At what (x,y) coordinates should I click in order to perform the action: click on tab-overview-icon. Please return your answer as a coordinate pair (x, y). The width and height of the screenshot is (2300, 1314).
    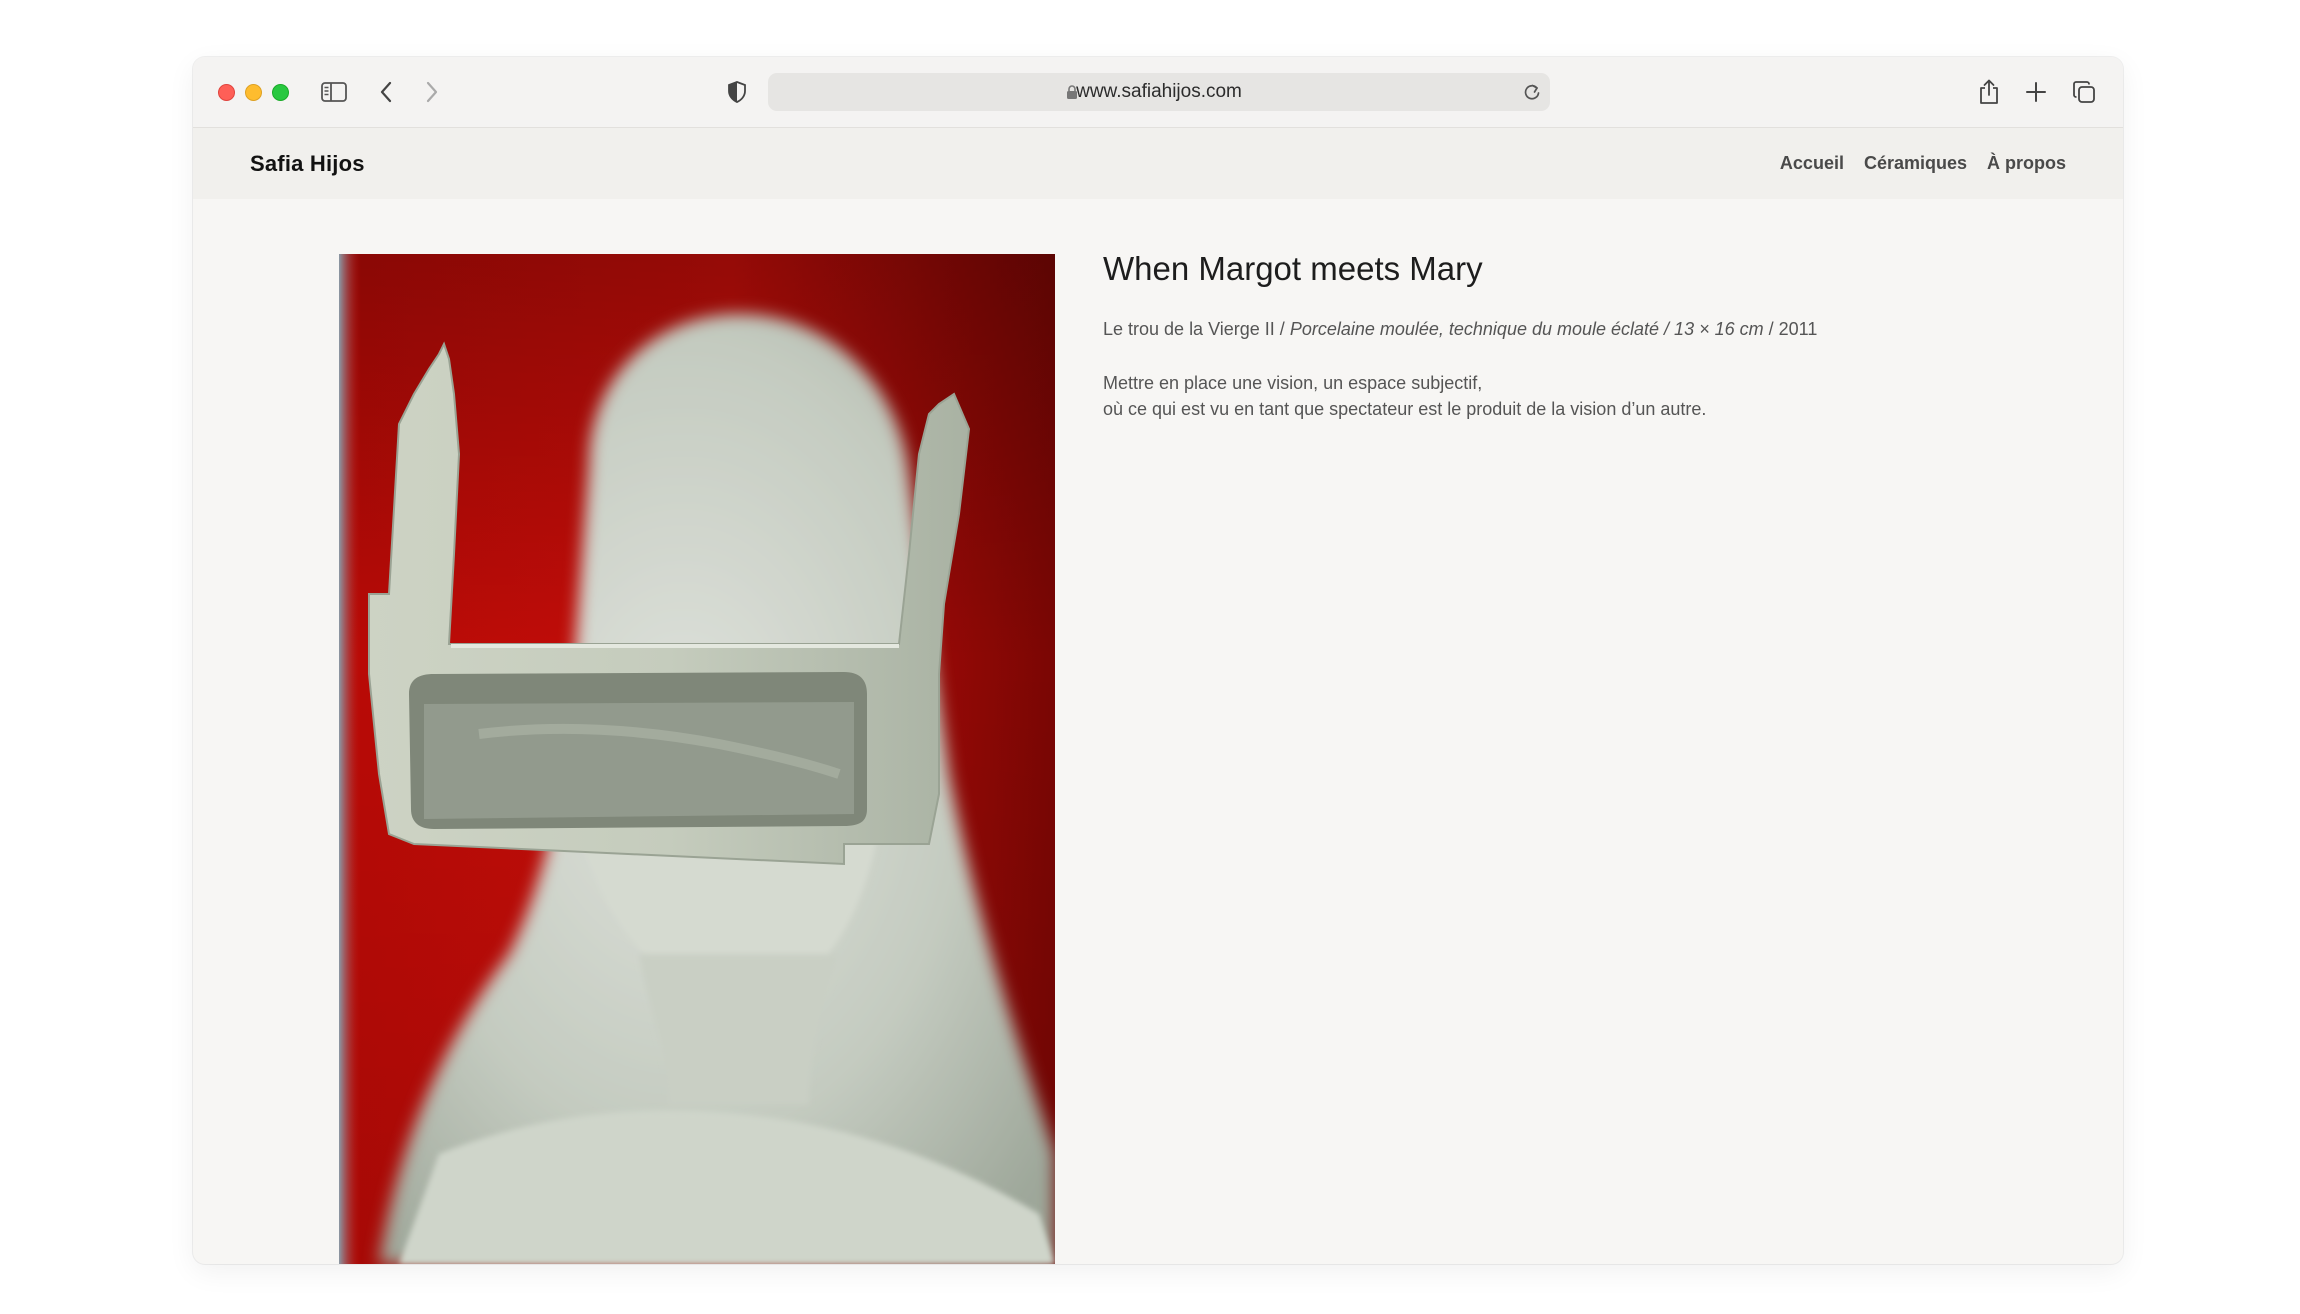
    Looking at the image, I should click on (2084, 92).